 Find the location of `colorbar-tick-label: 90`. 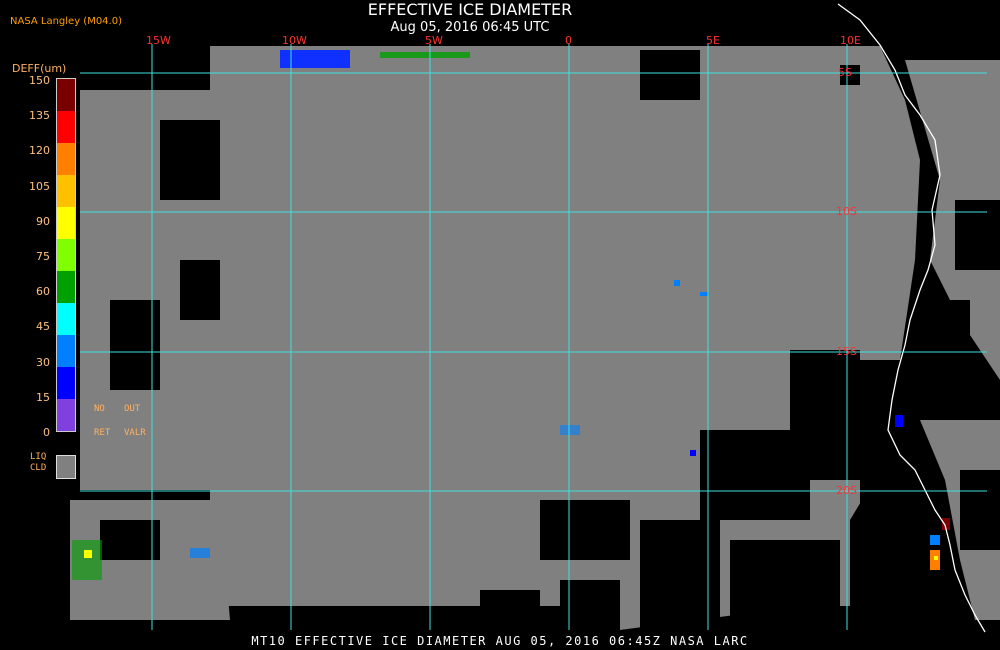

colorbar-tick-label: 90 is located at coordinates (43, 221).